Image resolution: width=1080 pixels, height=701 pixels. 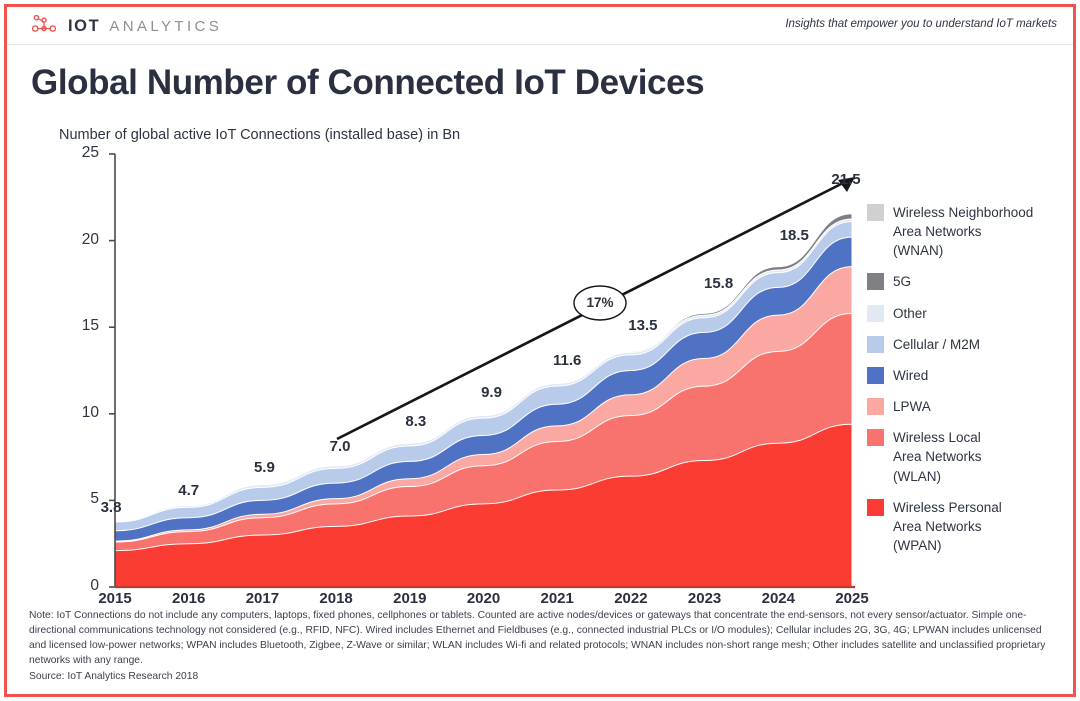 I want to click on data-label: 13.5, so click(x=643, y=326).